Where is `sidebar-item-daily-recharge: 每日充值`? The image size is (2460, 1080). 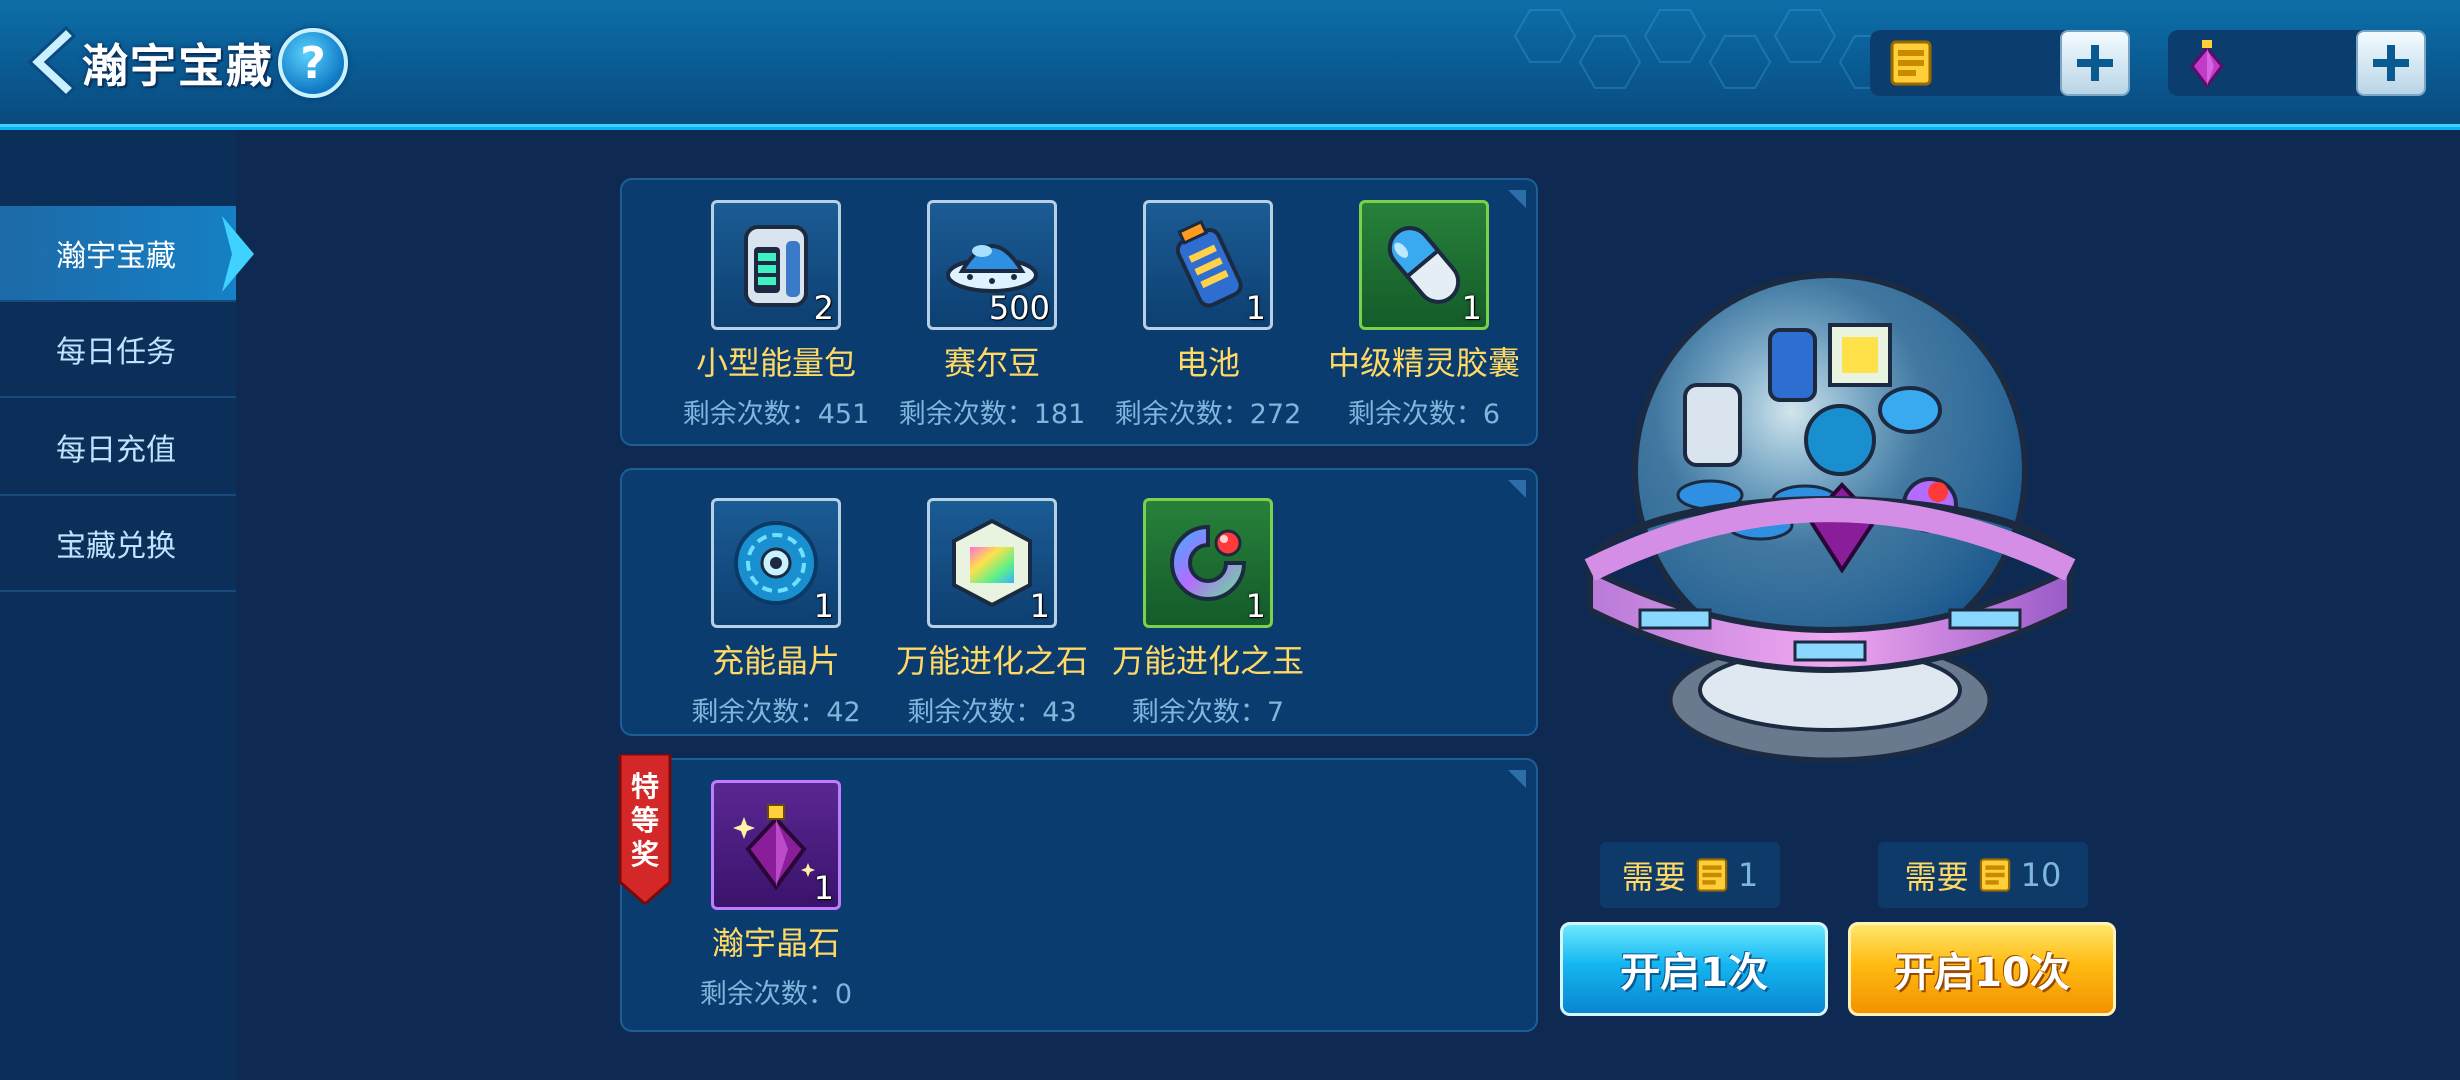 sidebar-item-daily-recharge: 每日充值 is located at coordinates (118, 448).